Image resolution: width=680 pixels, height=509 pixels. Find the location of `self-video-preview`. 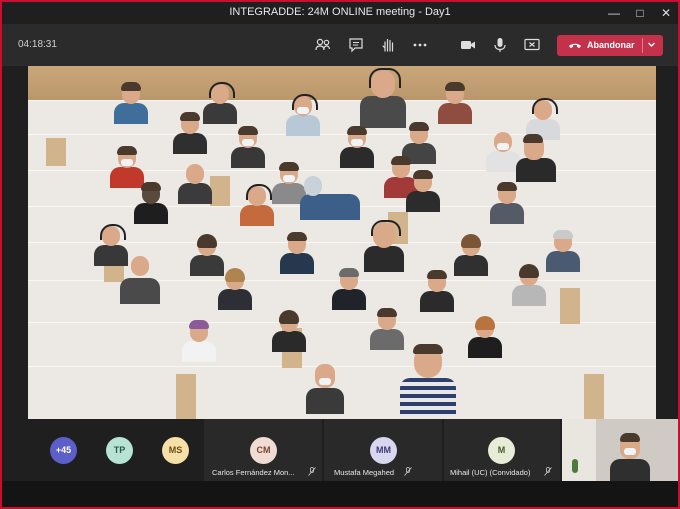

self-video-preview is located at coordinates (620, 450).